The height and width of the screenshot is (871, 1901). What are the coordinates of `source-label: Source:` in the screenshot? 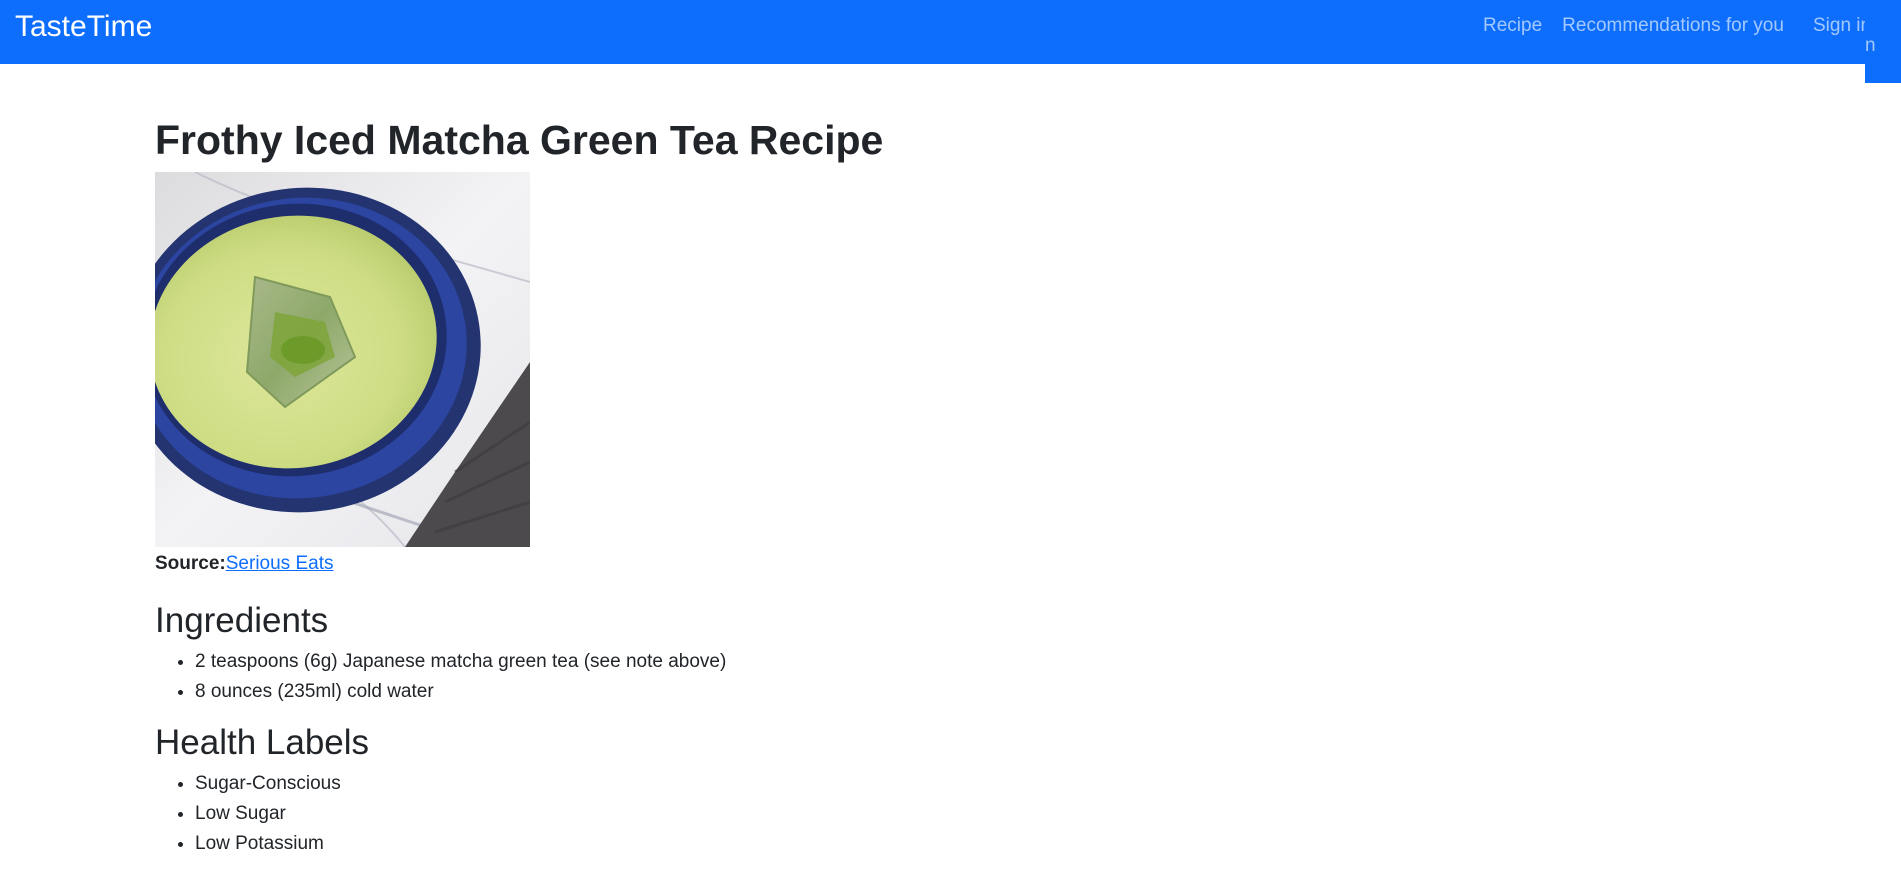 It's located at (190, 563).